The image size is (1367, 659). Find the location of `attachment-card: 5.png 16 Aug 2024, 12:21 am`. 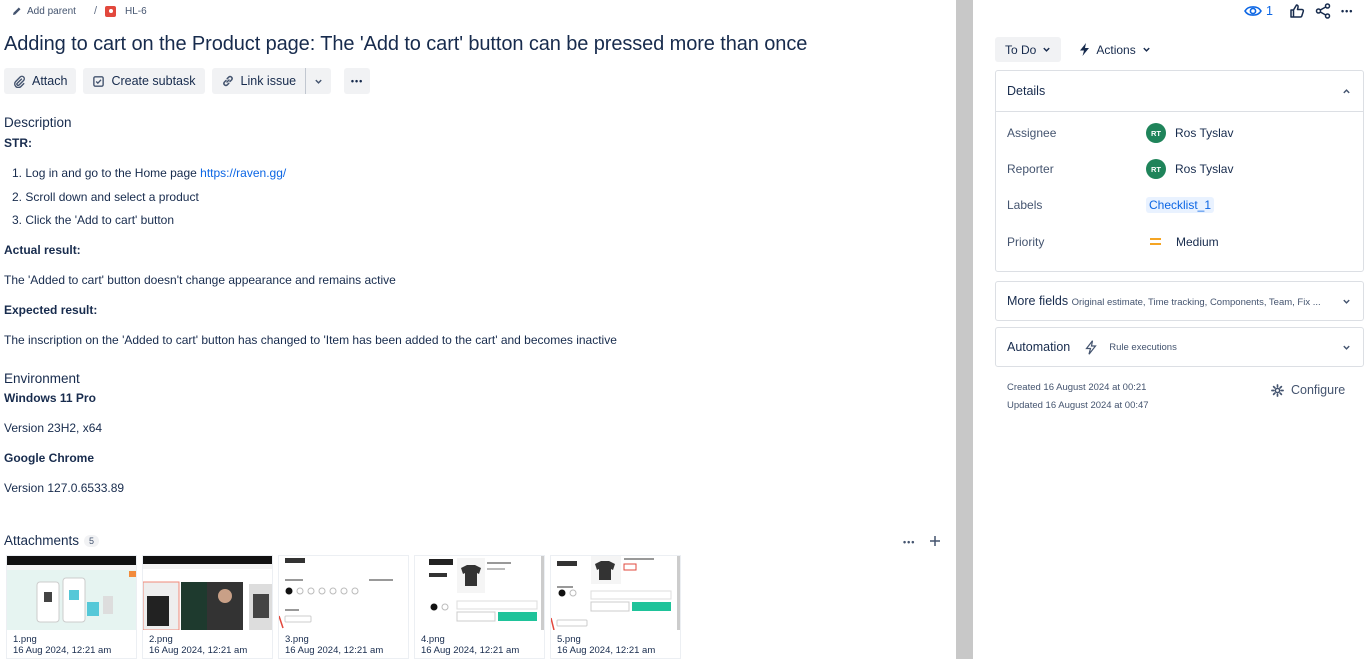

attachment-card: 5.png 16 Aug 2024, 12:21 am is located at coordinates (615, 607).